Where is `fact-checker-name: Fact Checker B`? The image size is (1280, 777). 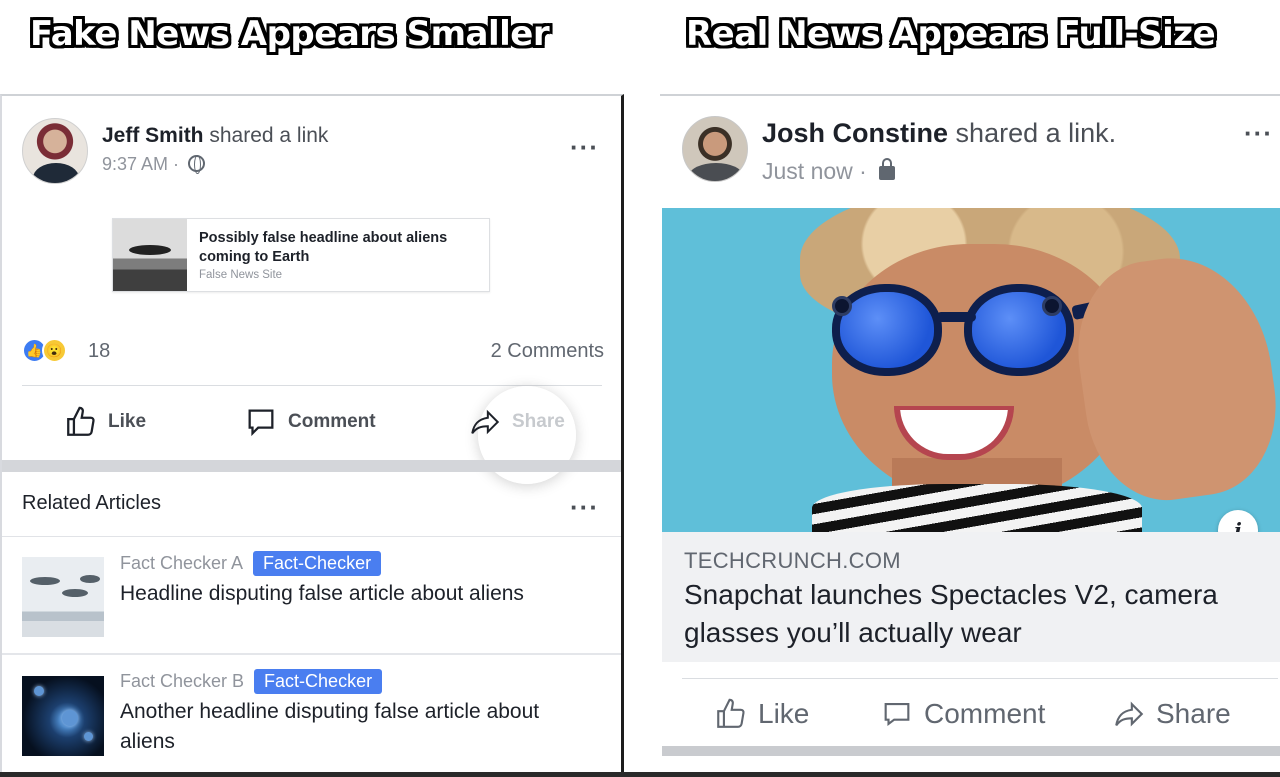 fact-checker-name: Fact Checker B is located at coordinates (182, 681).